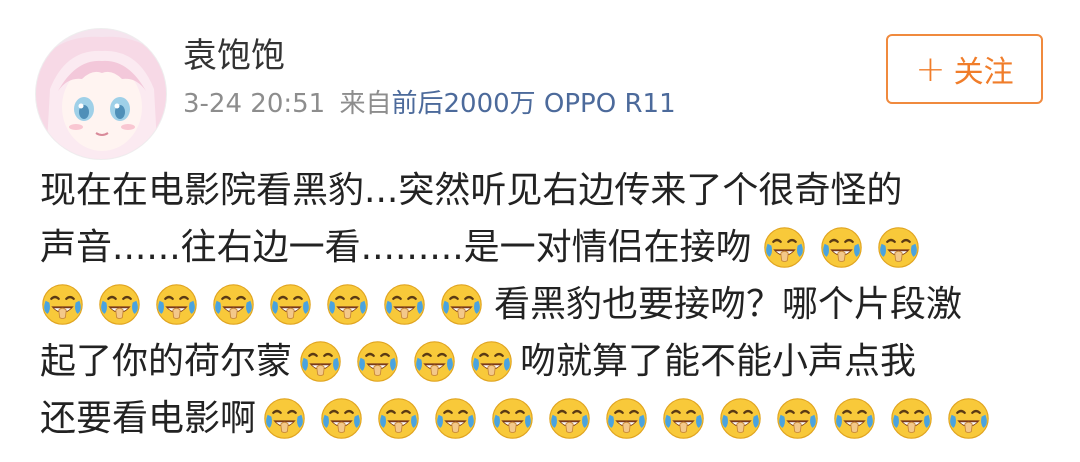  Describe the element at coordinates (930, 69) in the screenshot. I see `plus-icon: +` at that location.